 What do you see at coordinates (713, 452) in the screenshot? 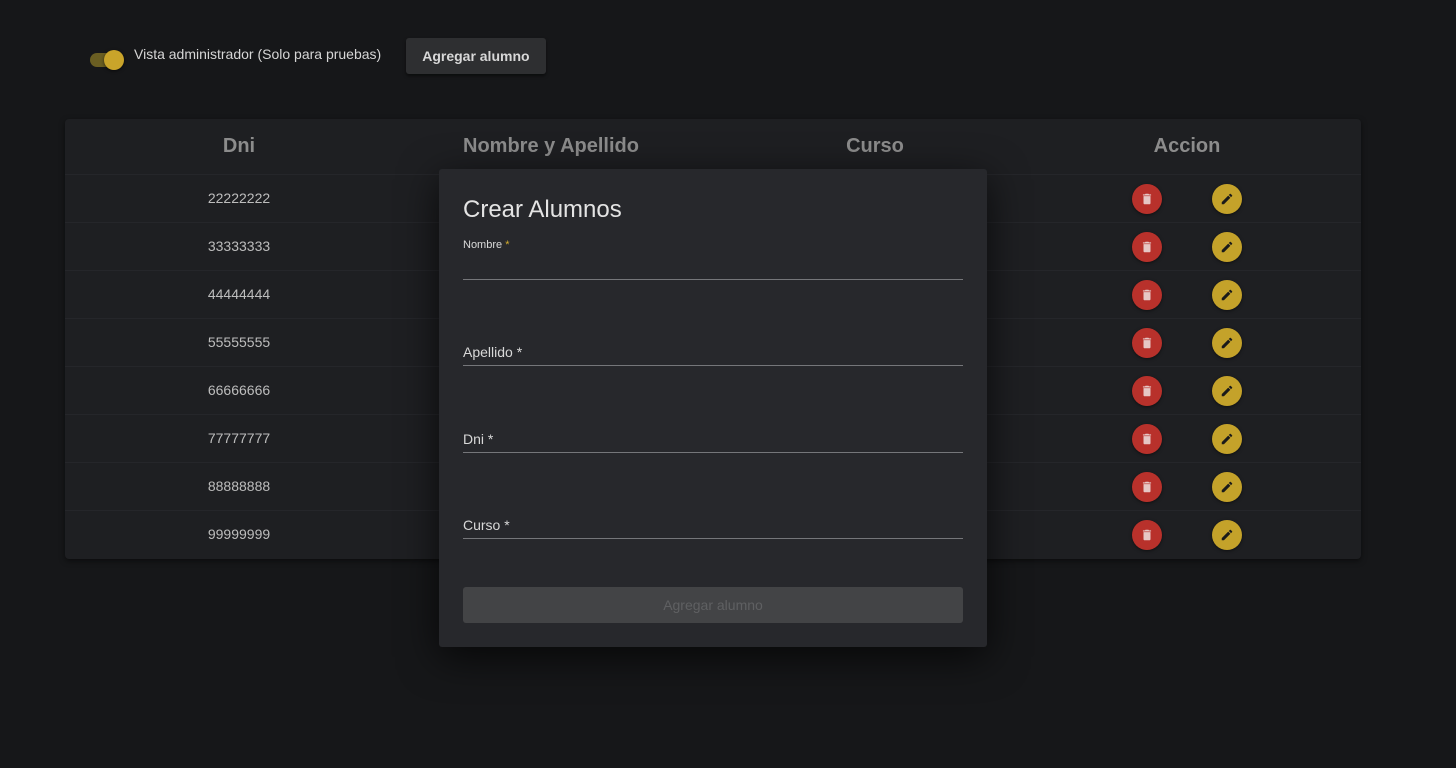
I see `dni-underline` at bounding box center [713, 452].